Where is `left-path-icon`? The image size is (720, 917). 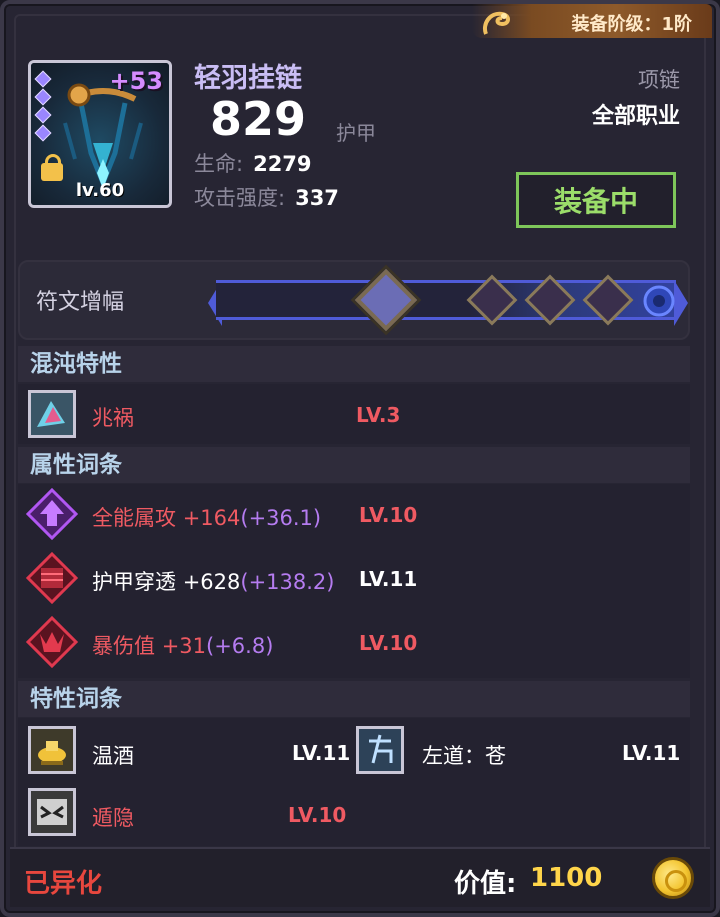
left-path-icon is located at coordinates (380, 750).